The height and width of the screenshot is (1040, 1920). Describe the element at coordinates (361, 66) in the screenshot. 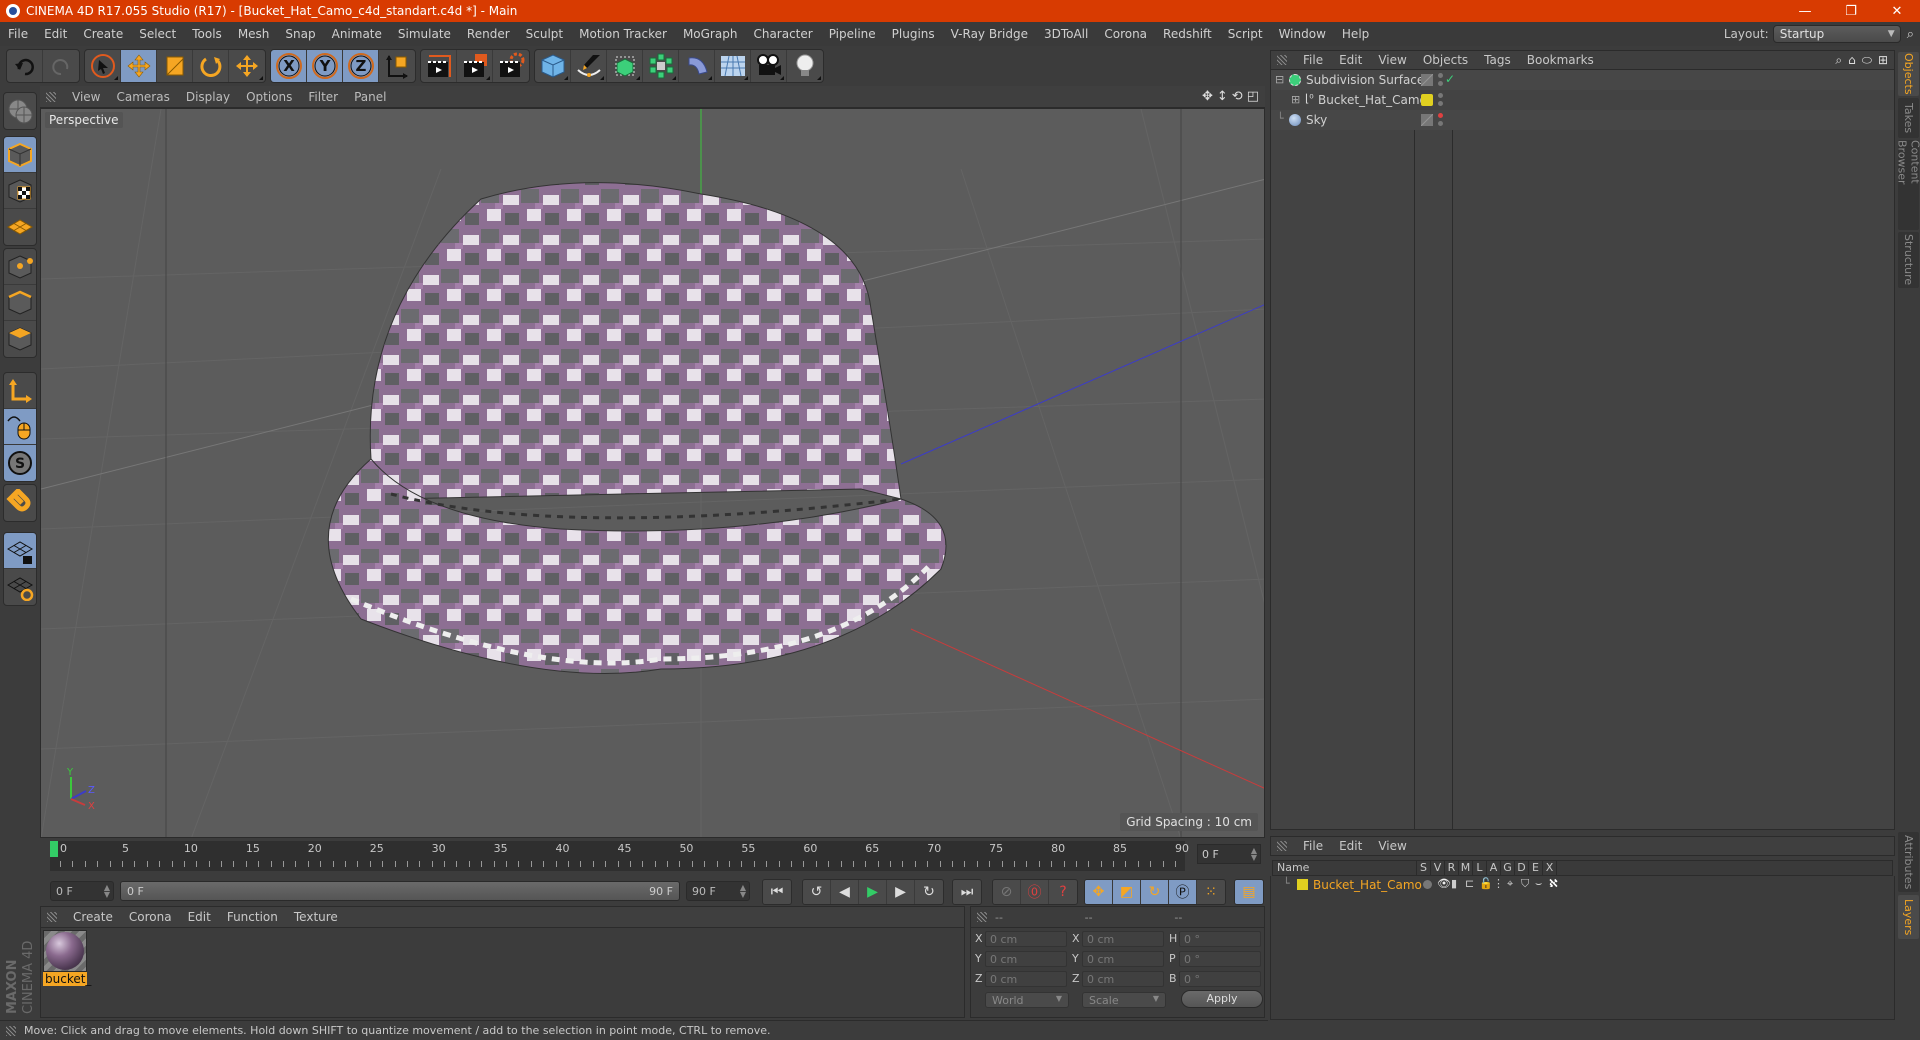

I see `z-axis-lock-button: Z` at that location.